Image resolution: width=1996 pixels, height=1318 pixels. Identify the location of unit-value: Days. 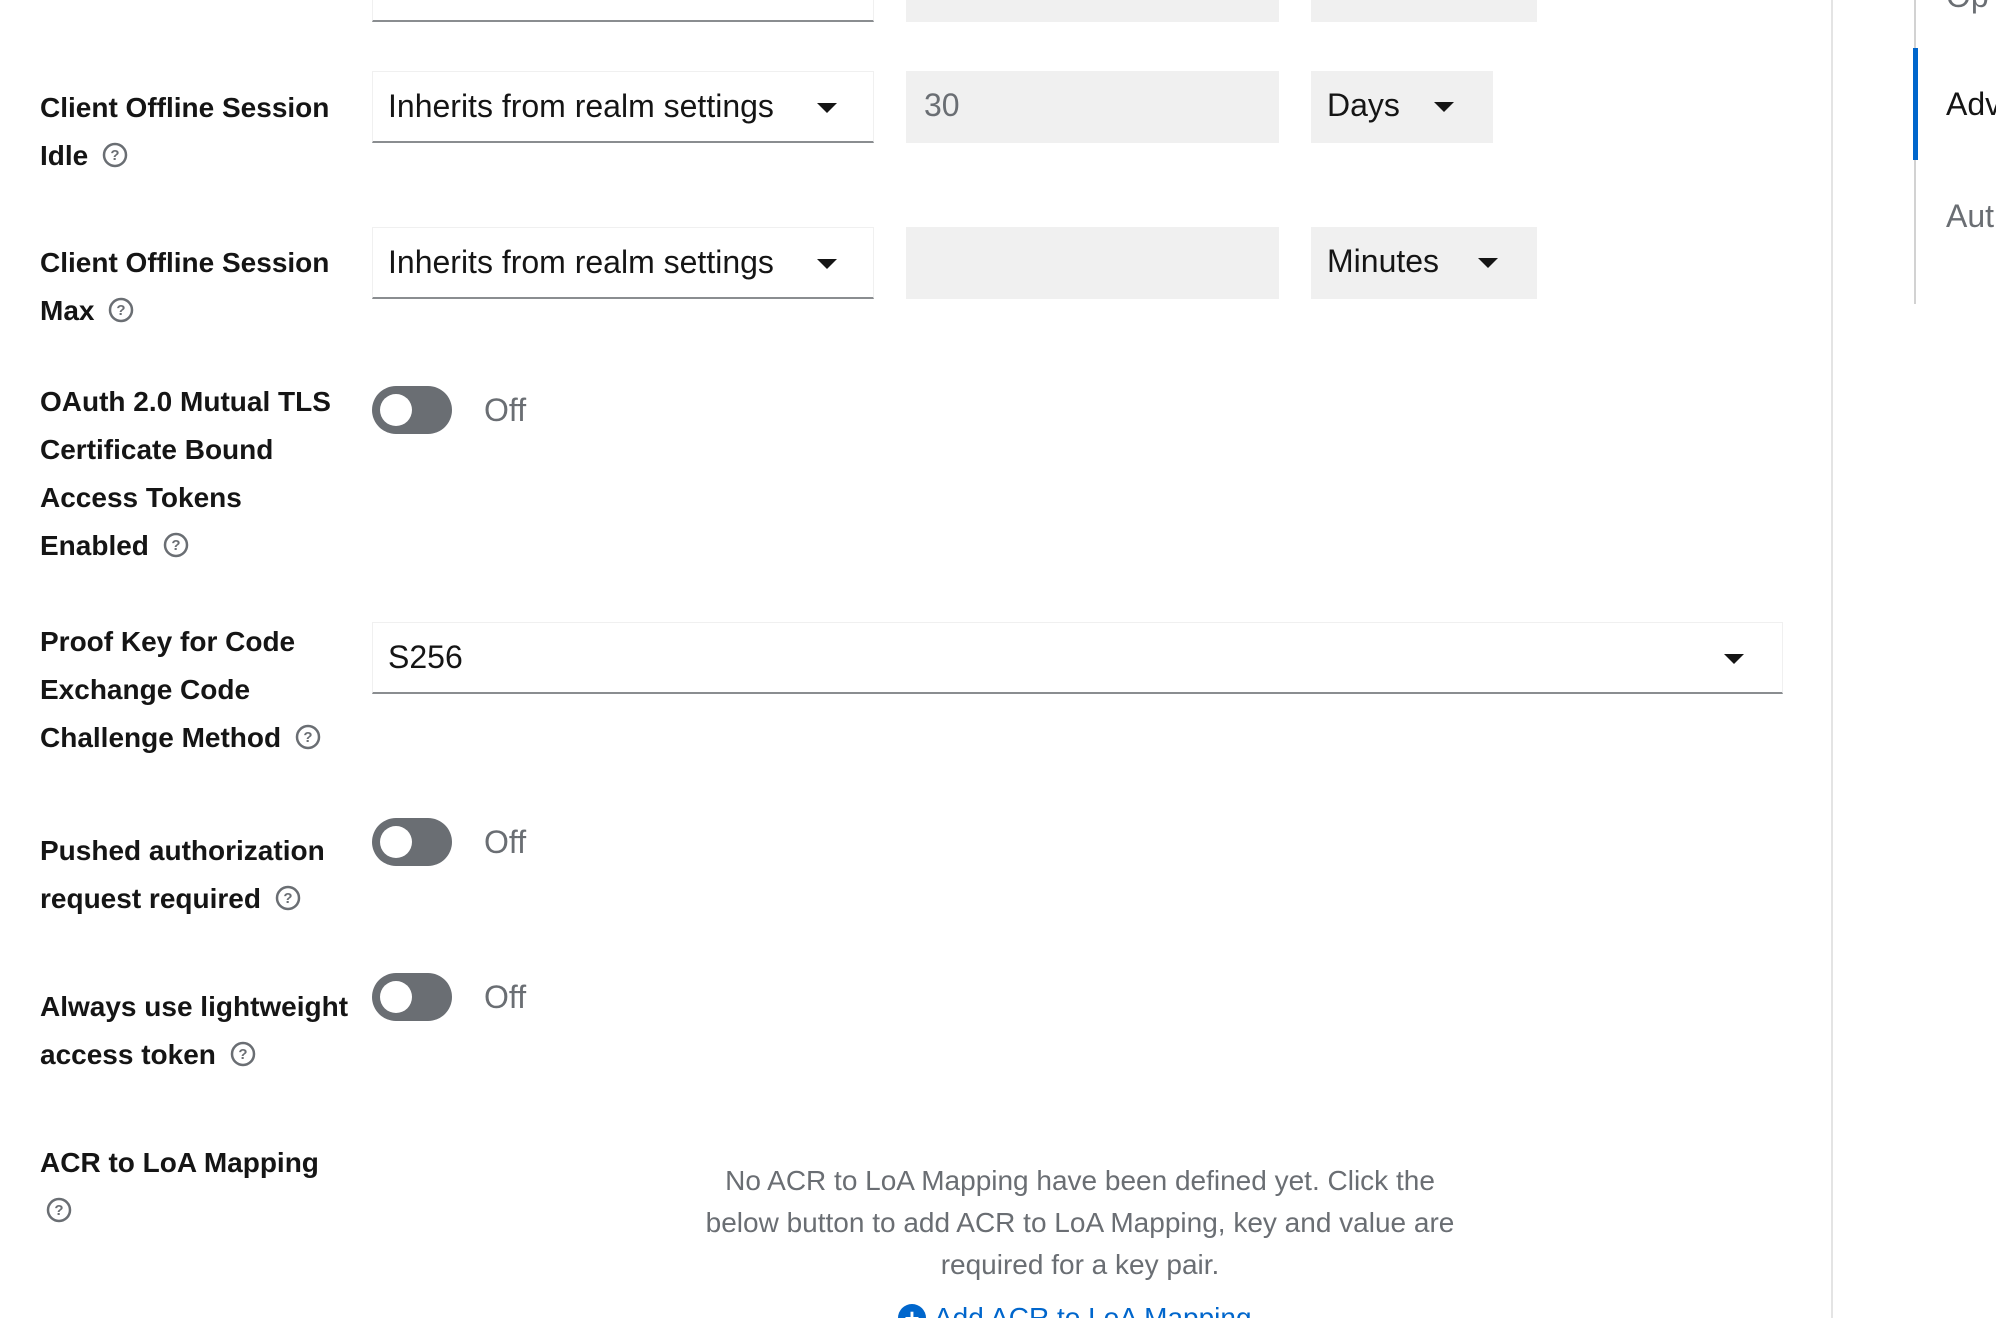
(1363, 105).